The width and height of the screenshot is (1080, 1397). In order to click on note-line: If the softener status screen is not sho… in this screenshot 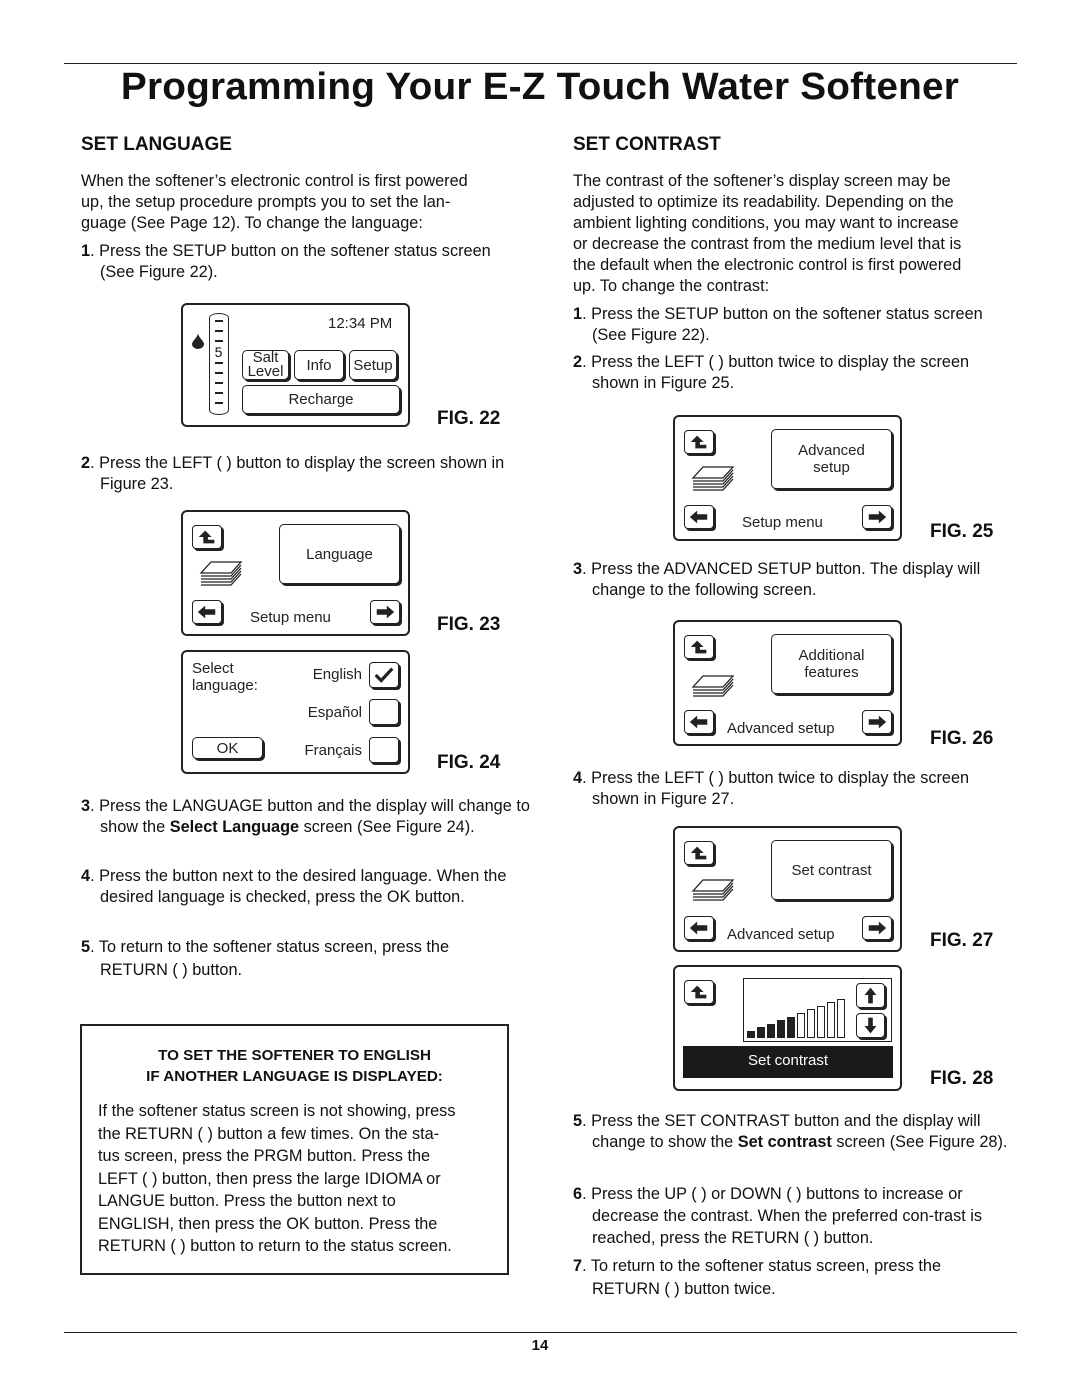, I will do `click(277, 1111)`.